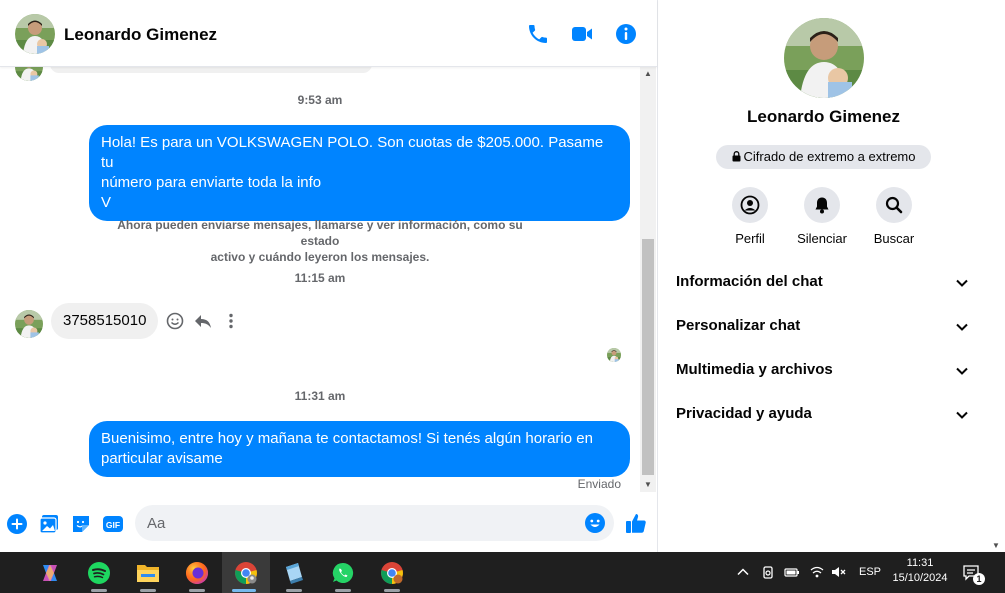  I want to click on react-emoji-icon, so click(175, 321).